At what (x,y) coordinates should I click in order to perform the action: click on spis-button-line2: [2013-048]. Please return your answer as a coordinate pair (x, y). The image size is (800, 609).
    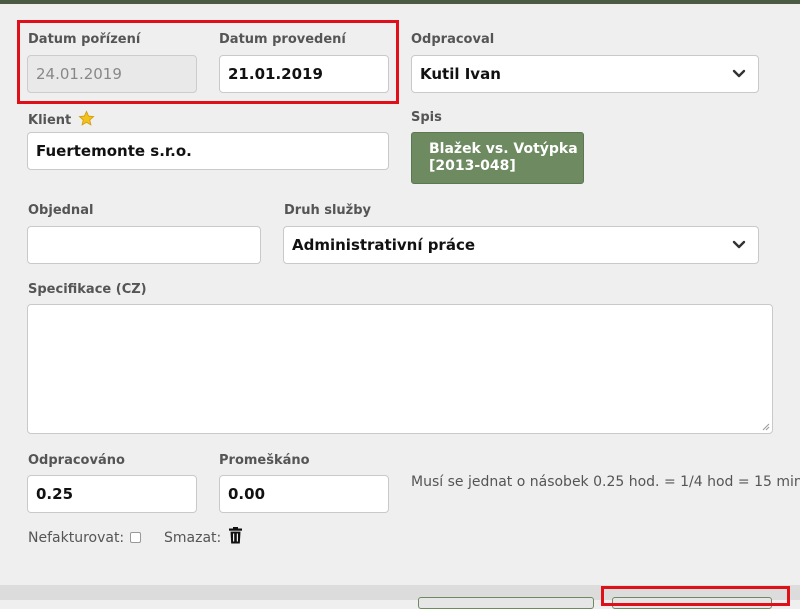
    Looking at the image, I should click on (472, 166).